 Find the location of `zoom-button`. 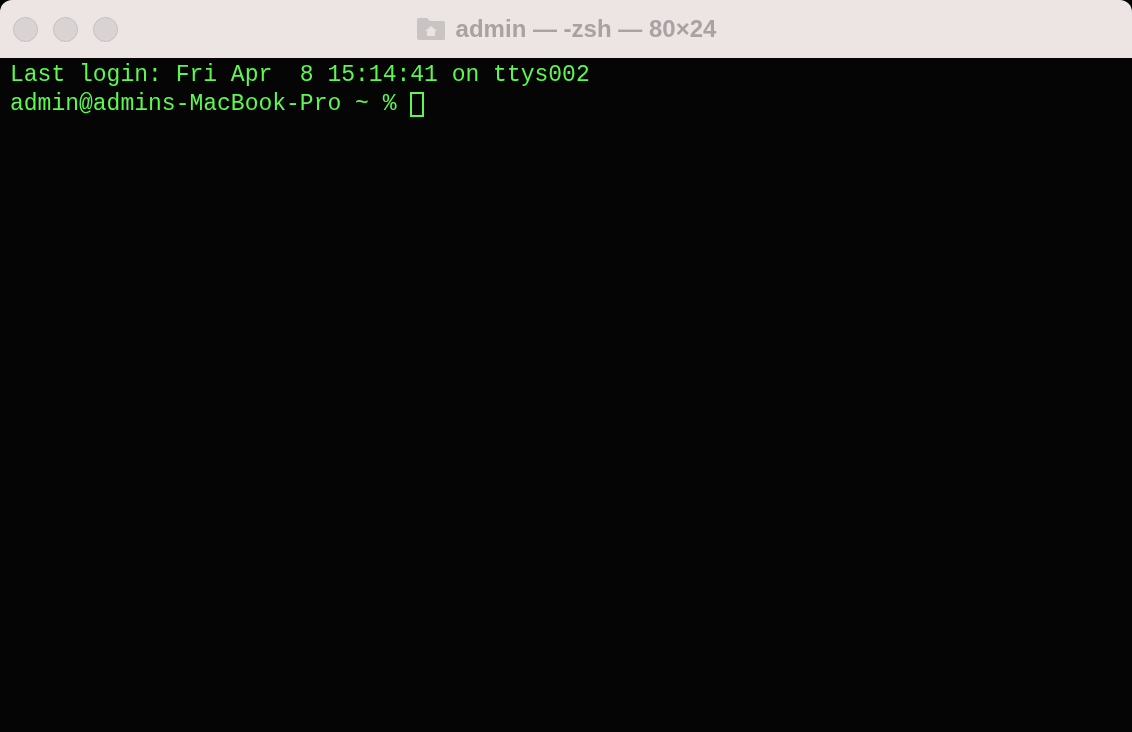

zoom-button is located at coordinates (105, 29).